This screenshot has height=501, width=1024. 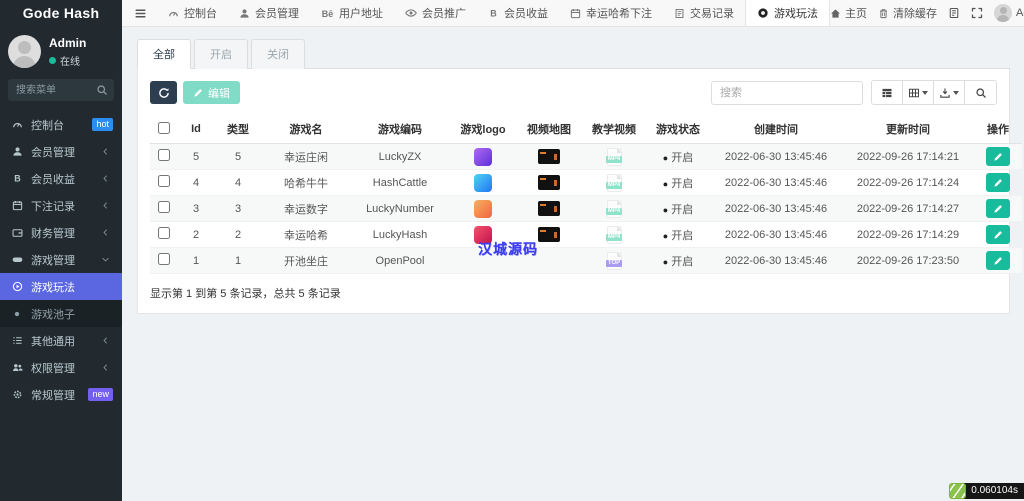 What do you see at coordinates (518, 13) in the screenshot?
I see `topnav-tab-会员收益: B 会员收益` at bounding box center [518, 13].